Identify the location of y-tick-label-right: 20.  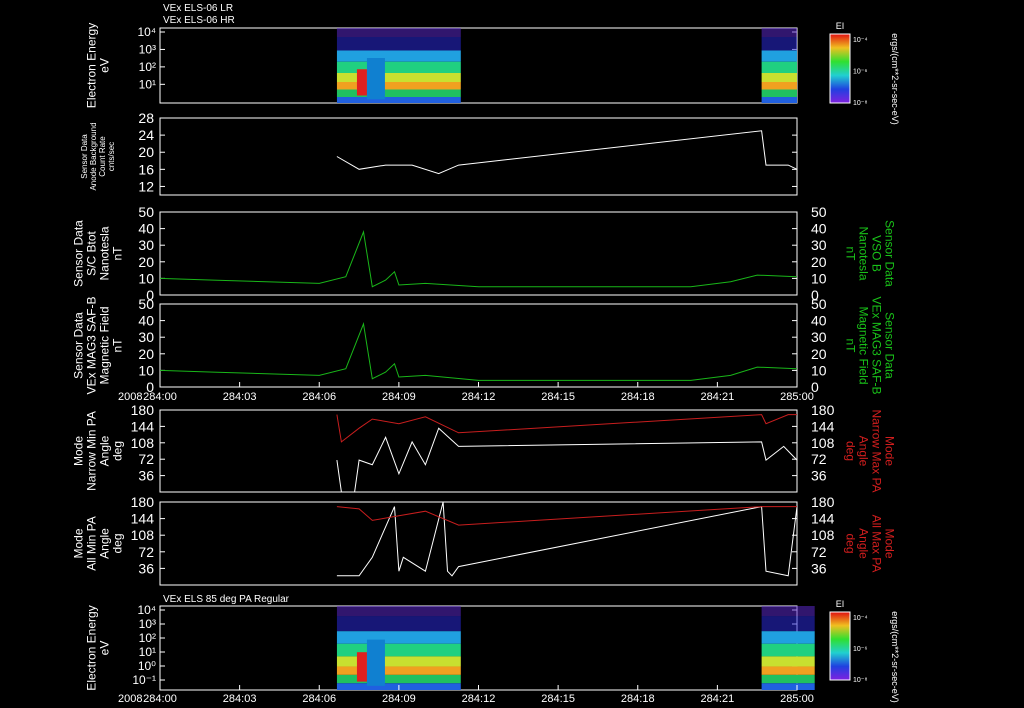
(819, 354).